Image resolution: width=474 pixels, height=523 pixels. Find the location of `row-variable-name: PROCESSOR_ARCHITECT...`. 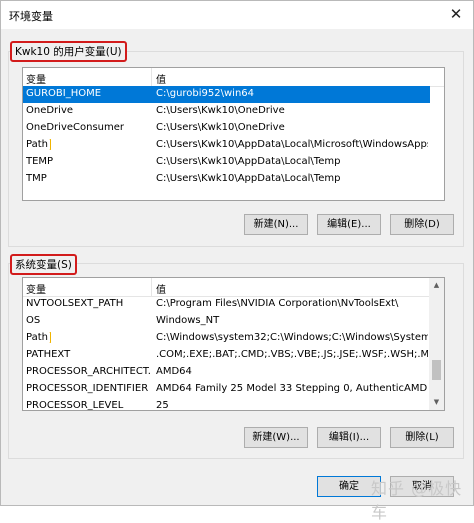

row-variable-name: PROCESSOR_ARCHITECT... is located at coordinates (88, 371).